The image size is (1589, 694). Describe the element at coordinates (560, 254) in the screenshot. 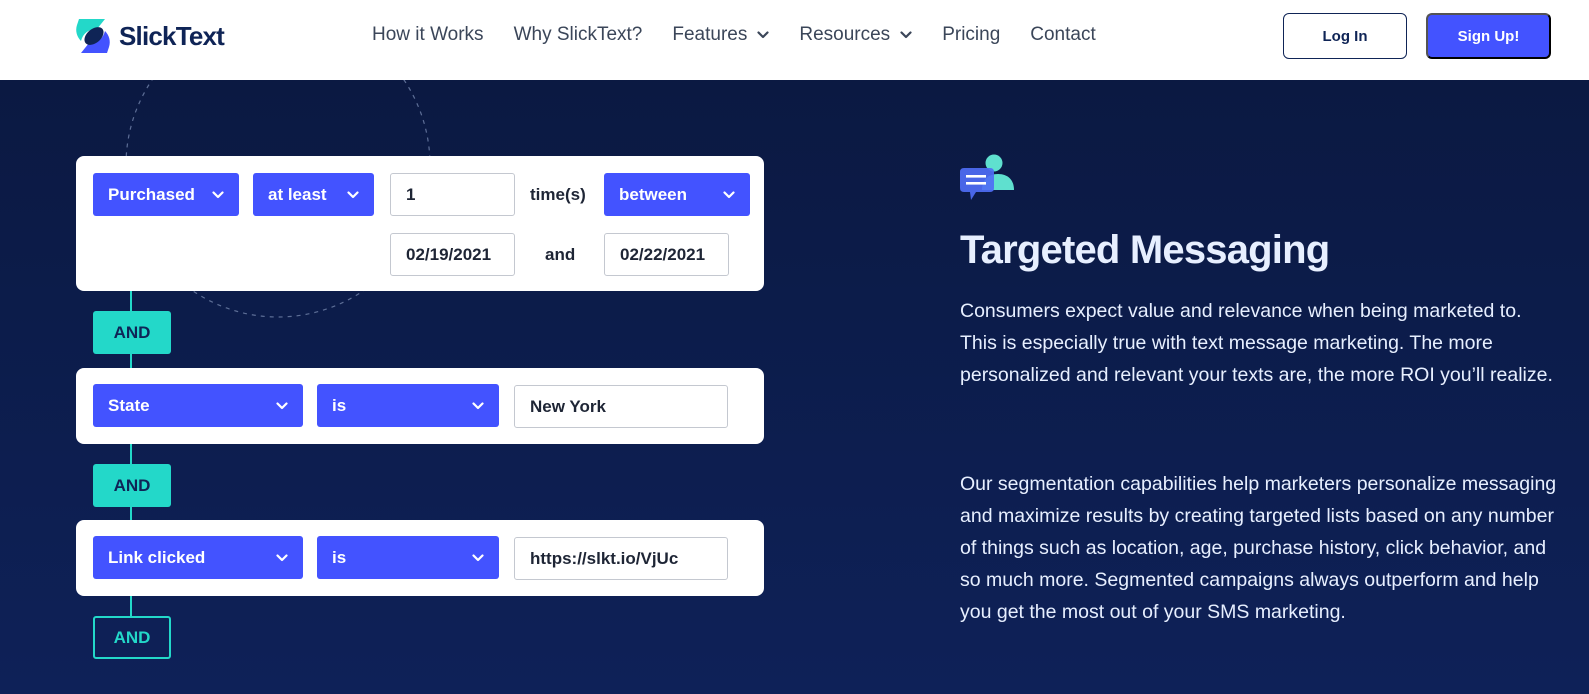

I see `date-joiner-label: and` at that location.